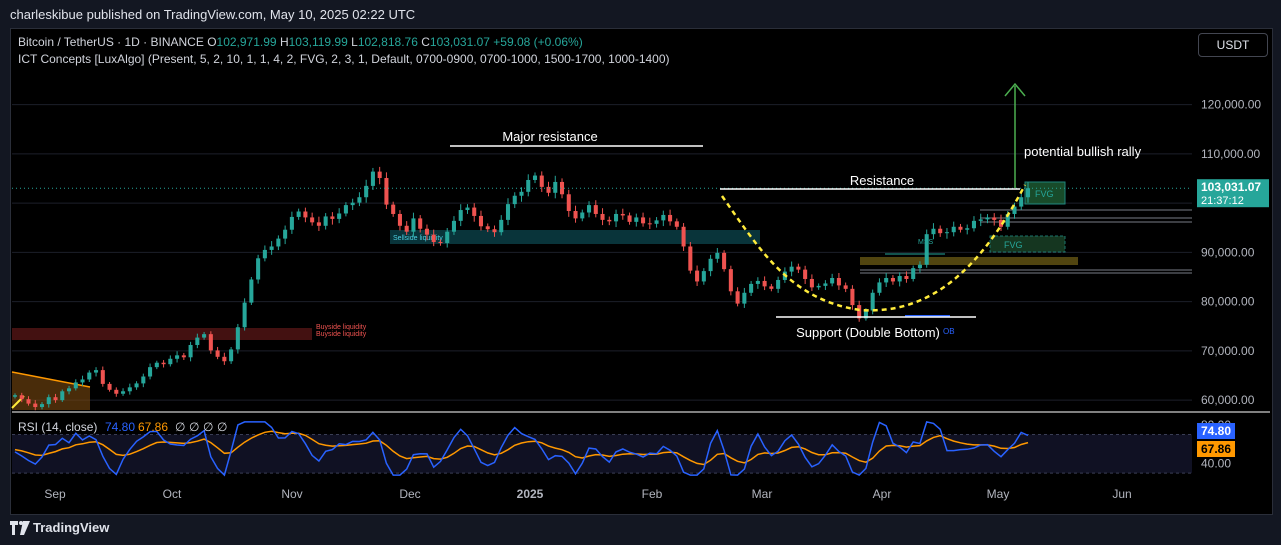  What do you see at coordinates (762, 494) in the screenshot?
I see `time-tick-label: Mar` at bounding box center [762, 494].